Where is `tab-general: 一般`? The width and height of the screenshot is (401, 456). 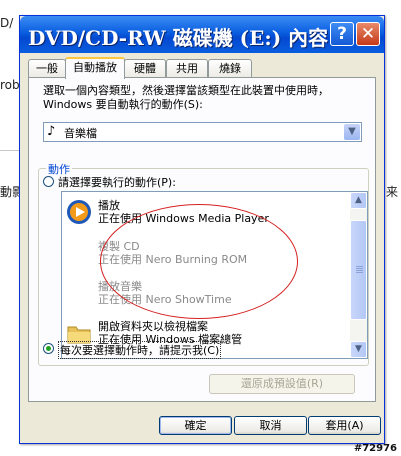
tab-general: 一般 is located at coordinates (47, 68).